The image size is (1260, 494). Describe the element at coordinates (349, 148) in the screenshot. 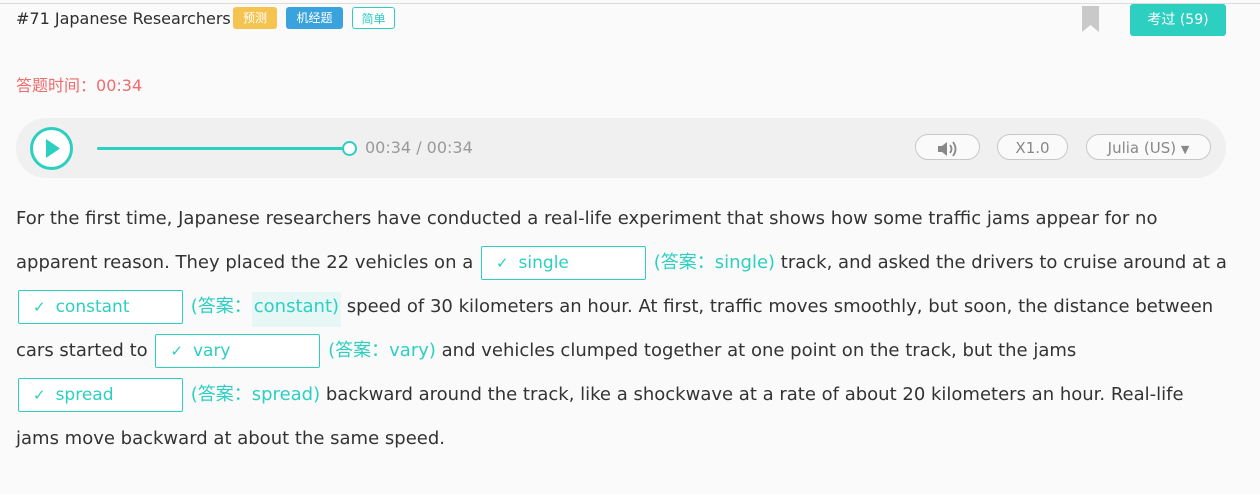

I see `progress-handle` at that location.